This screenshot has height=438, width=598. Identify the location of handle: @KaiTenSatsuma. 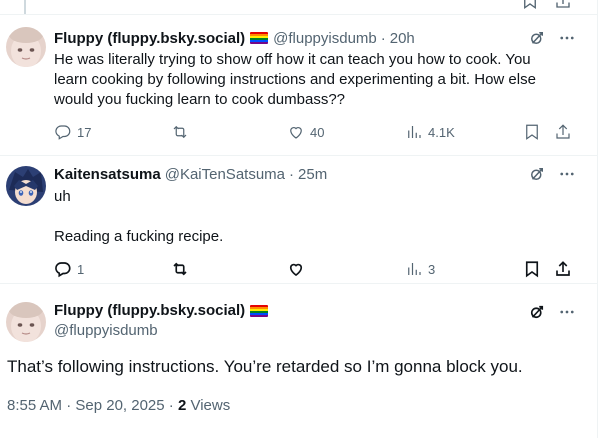
(225, 174).